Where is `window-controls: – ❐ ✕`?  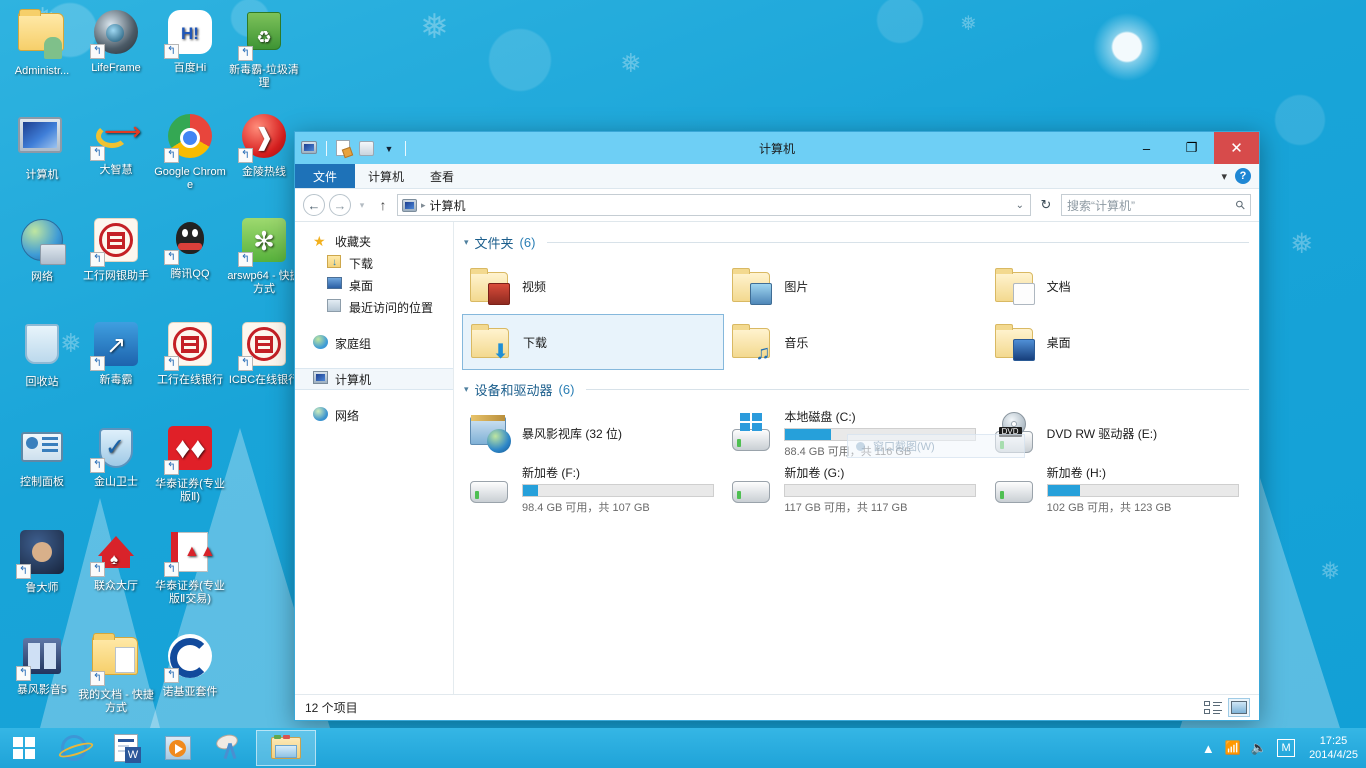 window-controls: – ❐ ✕ is located at coordinates (1191, 148).